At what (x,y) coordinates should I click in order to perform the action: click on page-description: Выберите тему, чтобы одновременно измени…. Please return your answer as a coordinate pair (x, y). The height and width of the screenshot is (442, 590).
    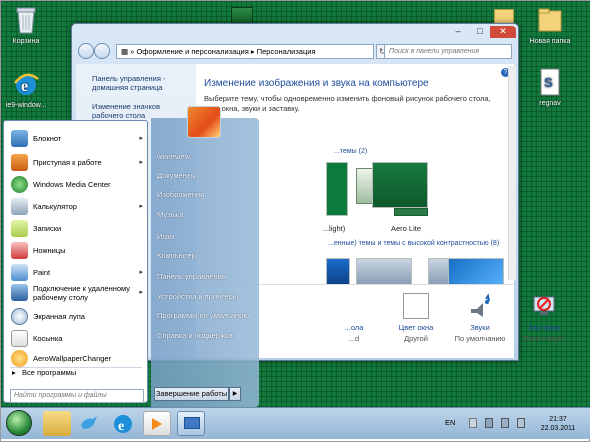
    Looking at the image, I should click on (347, 103).